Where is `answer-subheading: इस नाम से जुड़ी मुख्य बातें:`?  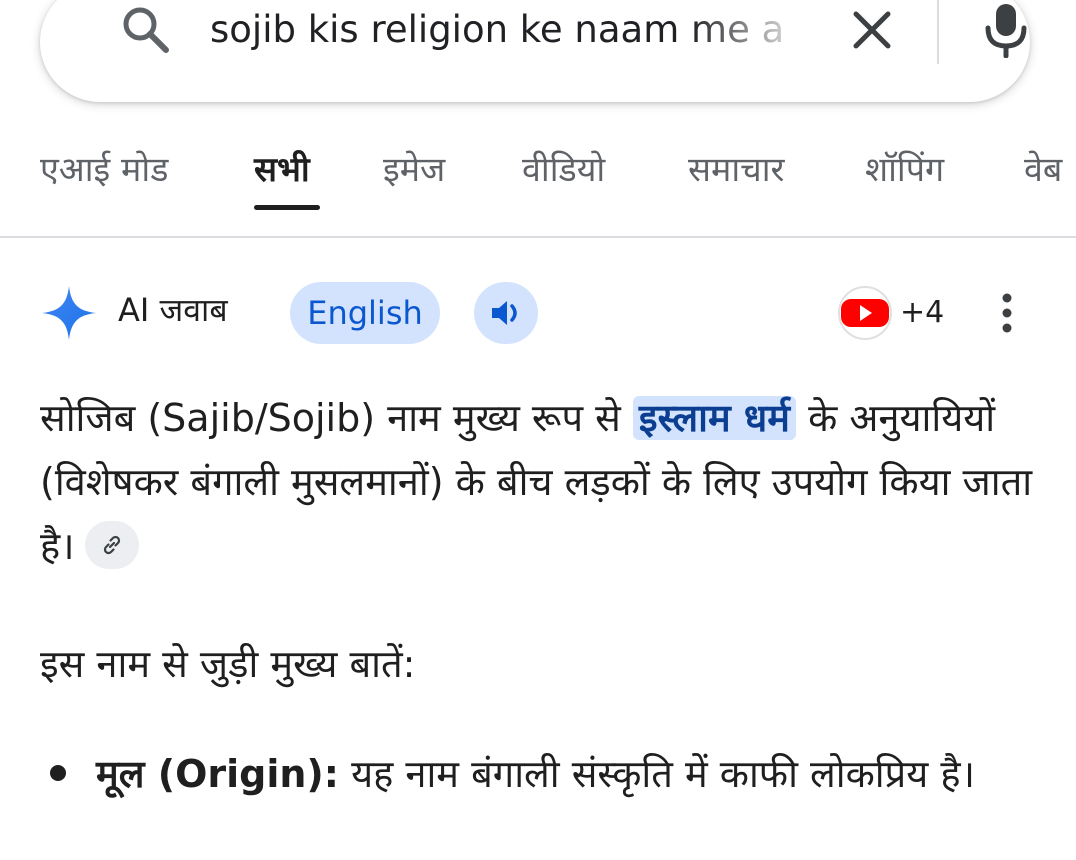 answer-subheading: इस नाम से जुड़ी मुख्य बातें: is located at coordinates (228, 664).